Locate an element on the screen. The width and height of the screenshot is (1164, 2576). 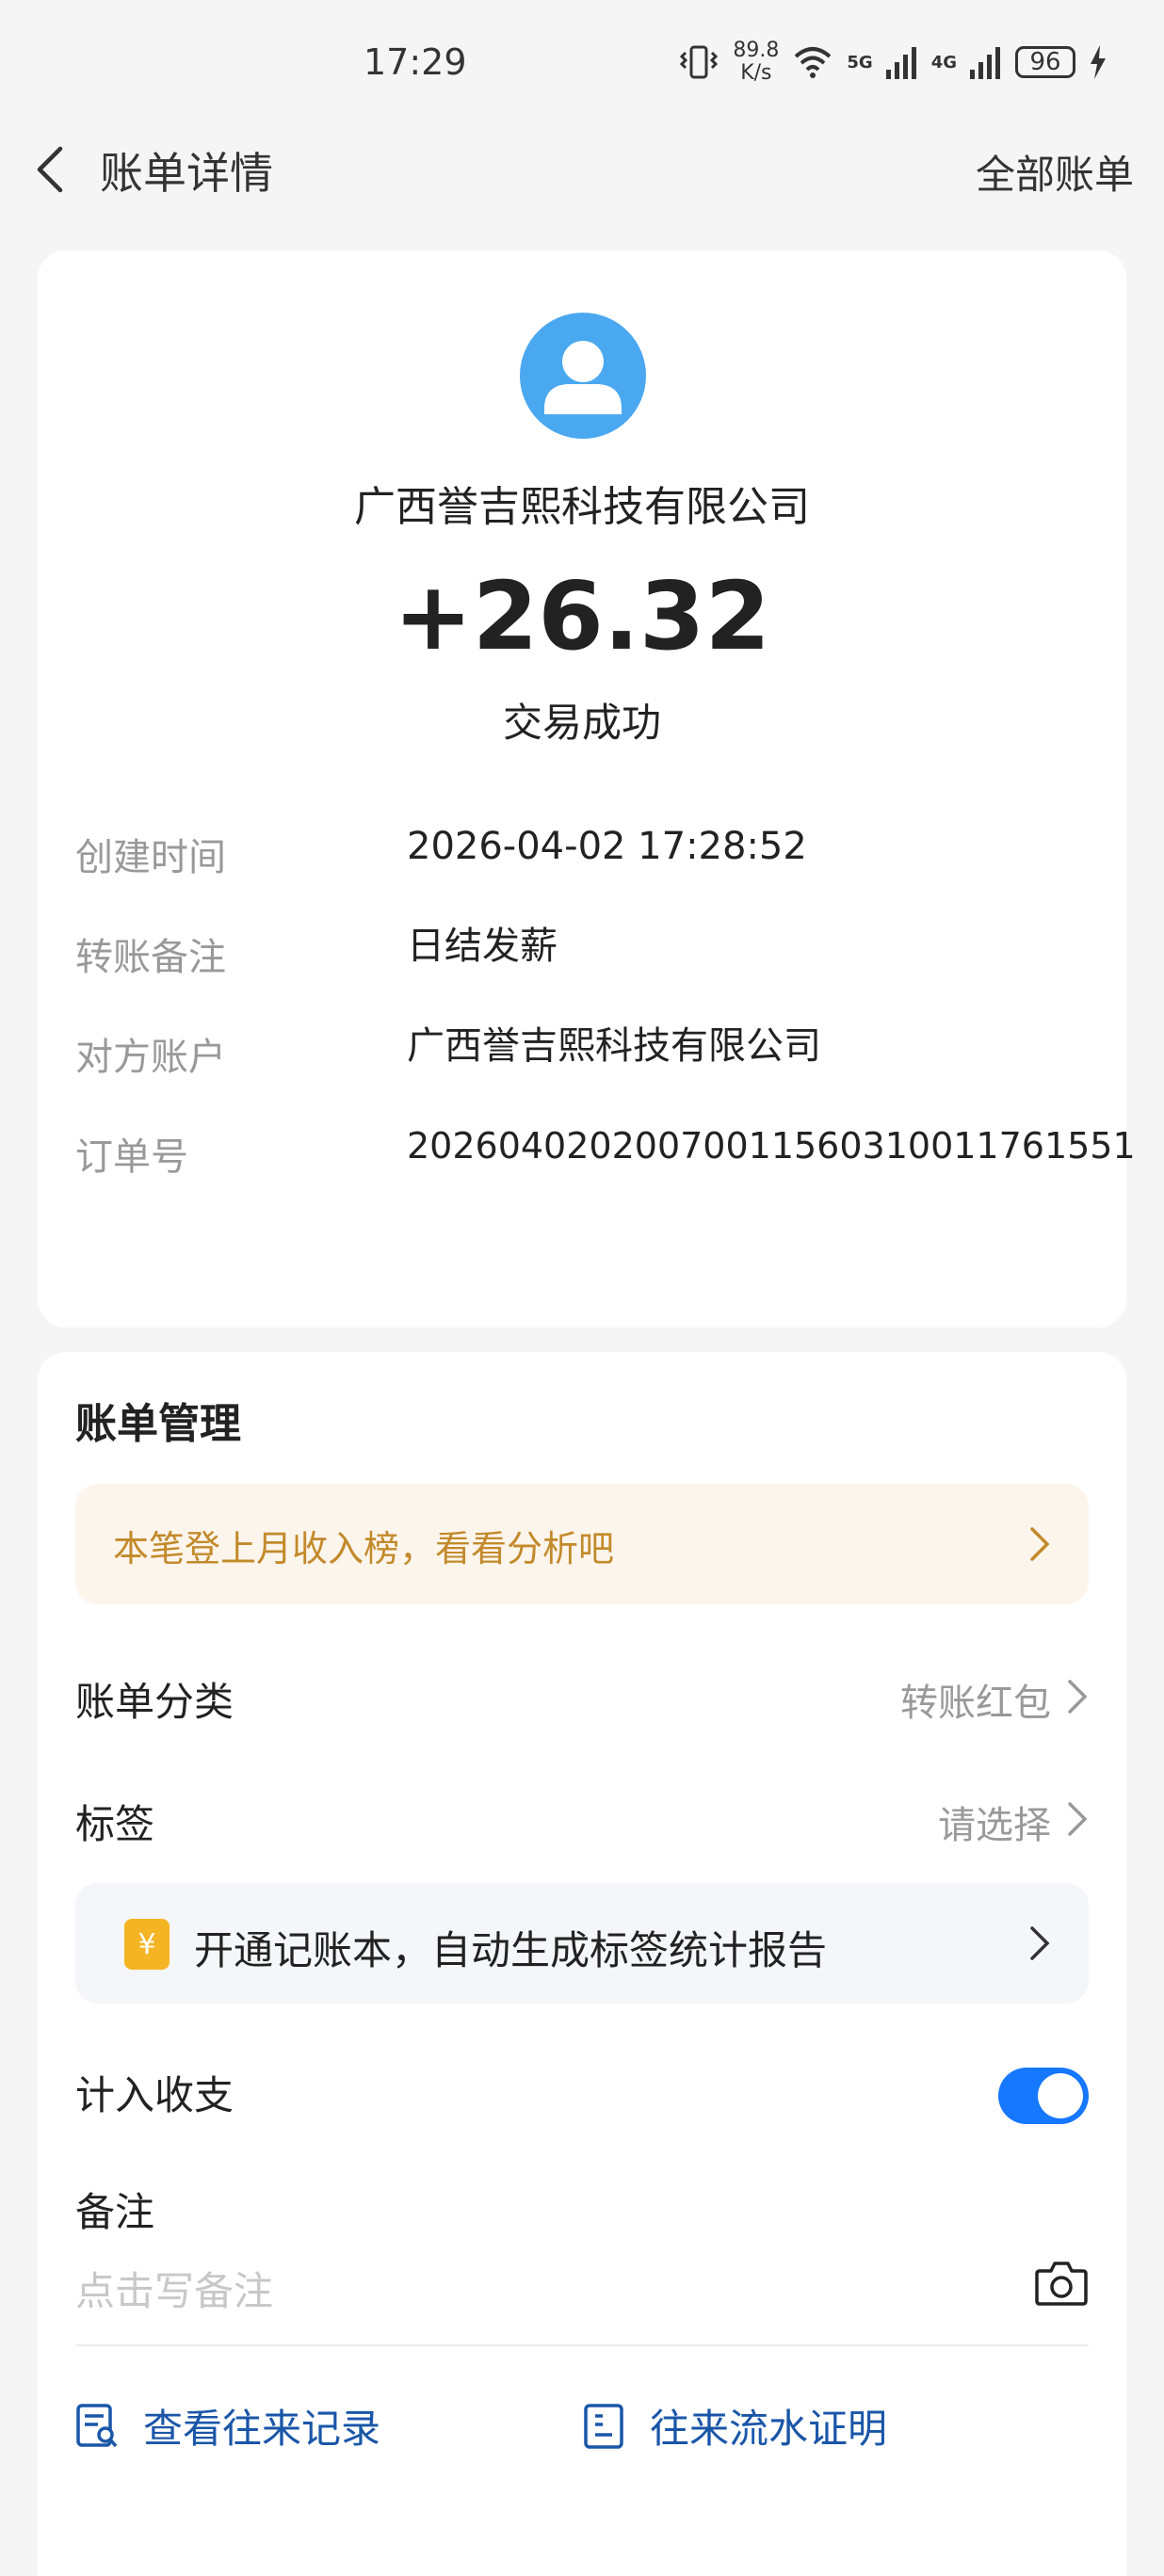
transaction-certificate-link: 往来流水证明 is located at coordinates (734, 2426).